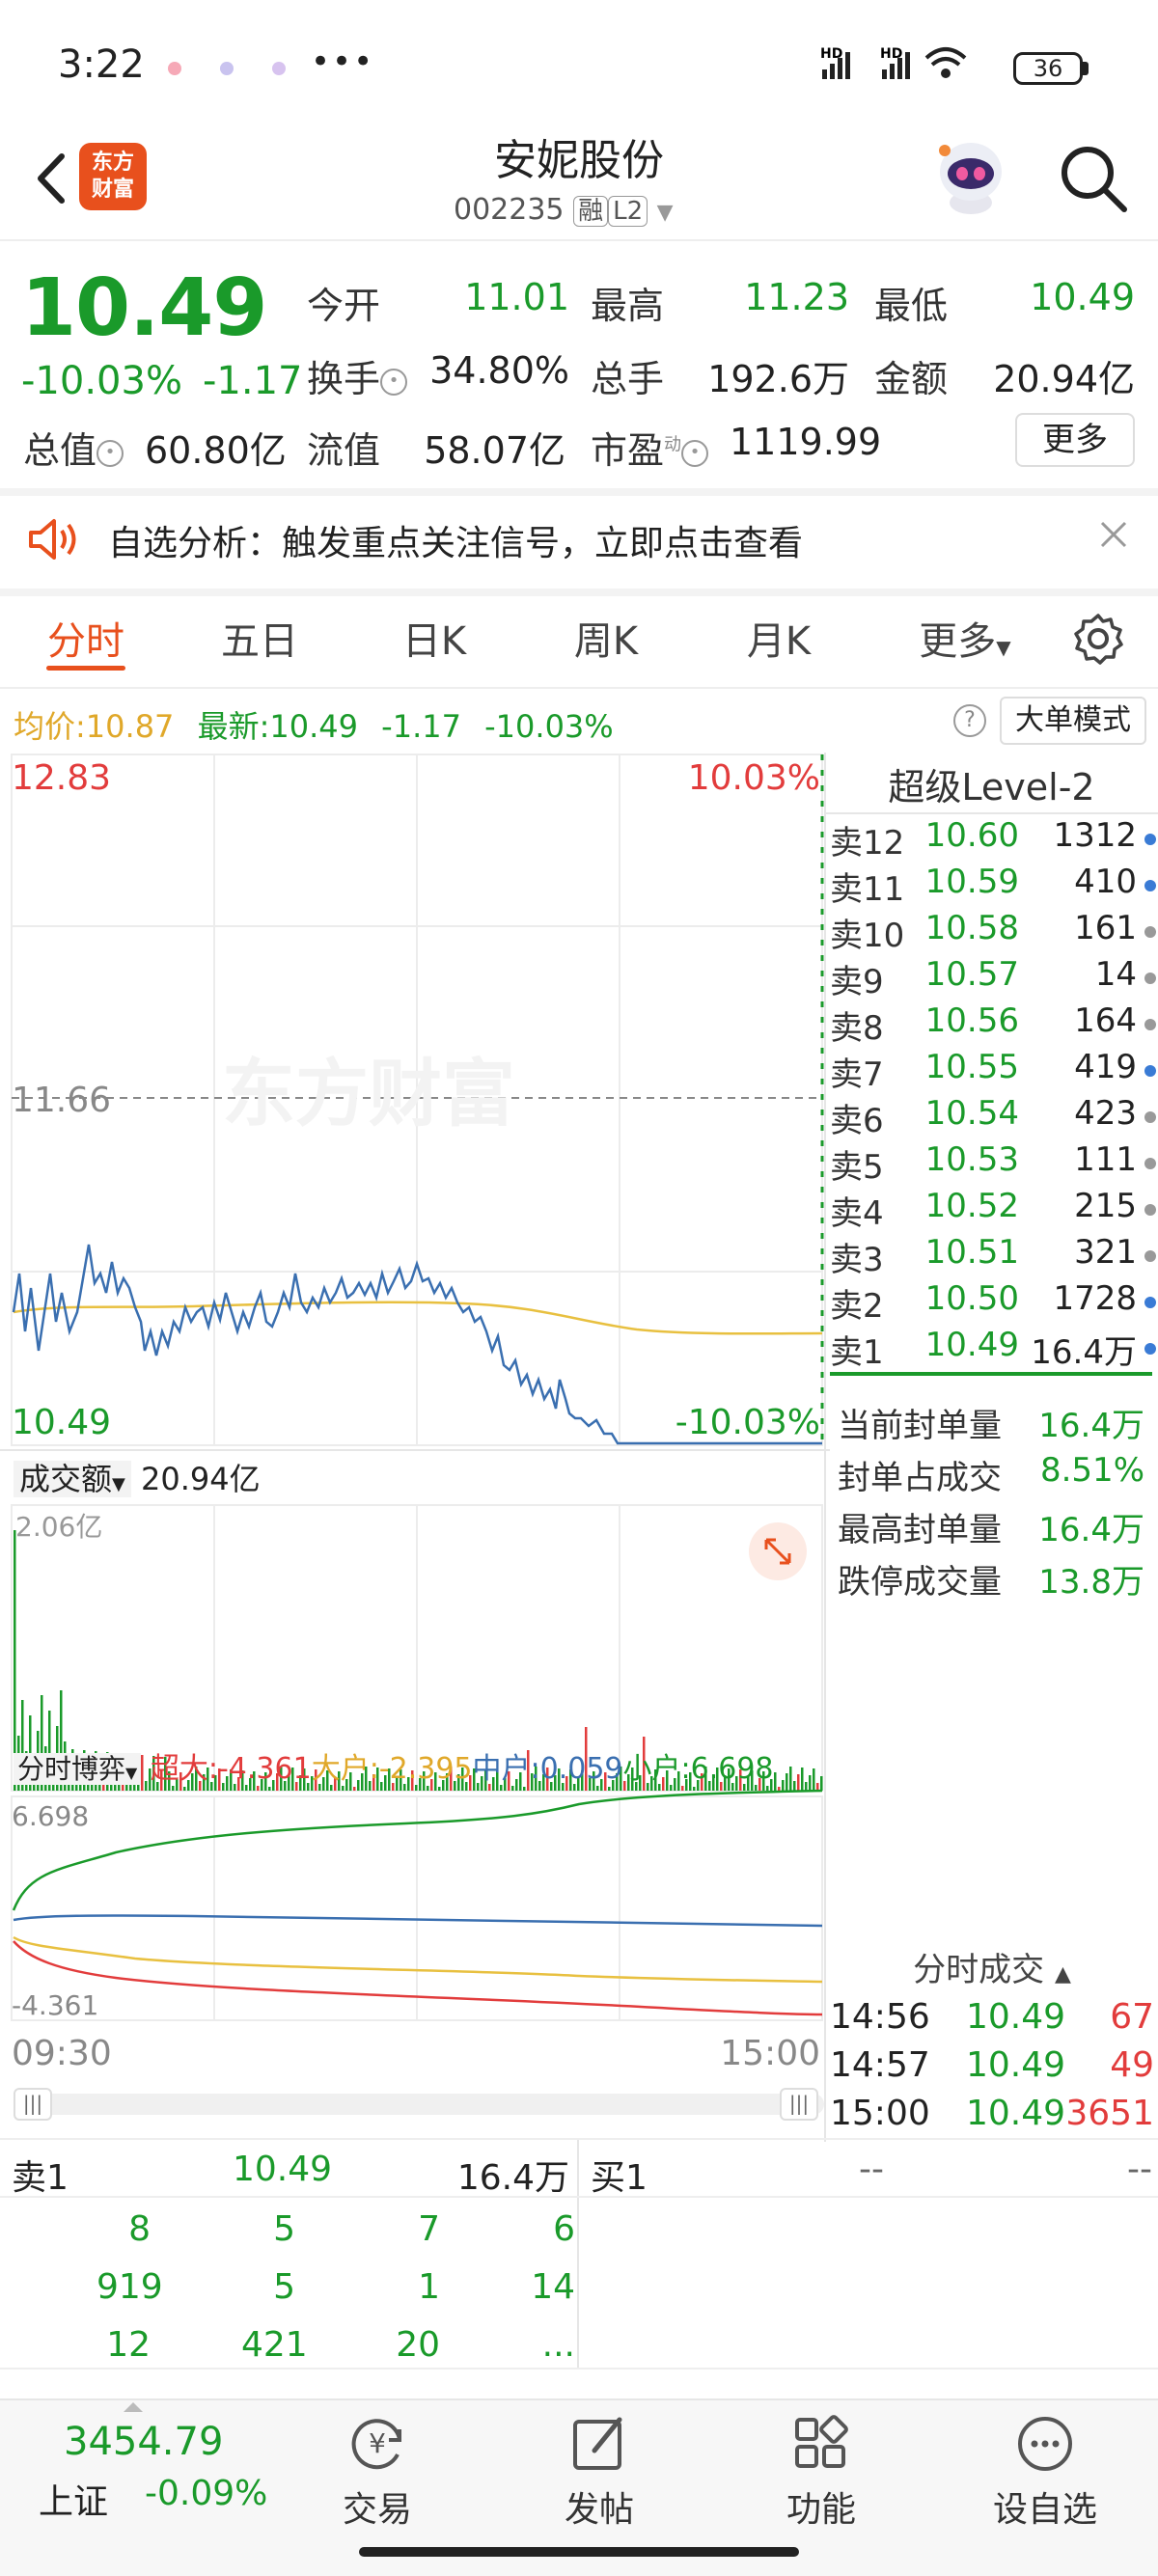  Describe the element at coordinates (516, 297) in the screenshot. I see `open-value: 11.01` at that location.